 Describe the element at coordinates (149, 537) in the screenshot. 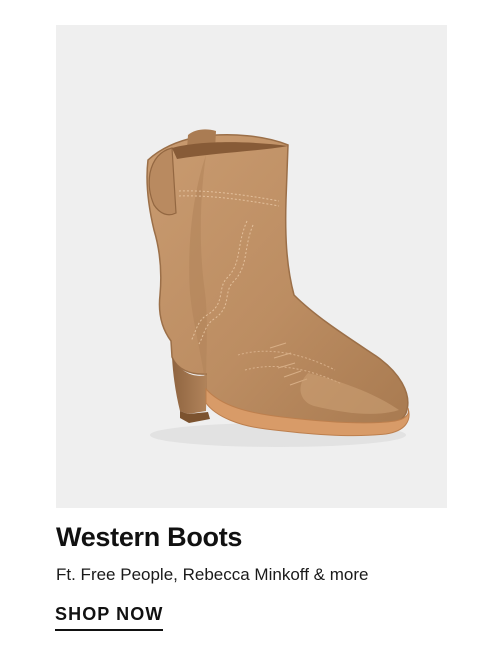

I see `promo-title: Western Boots` at that location.